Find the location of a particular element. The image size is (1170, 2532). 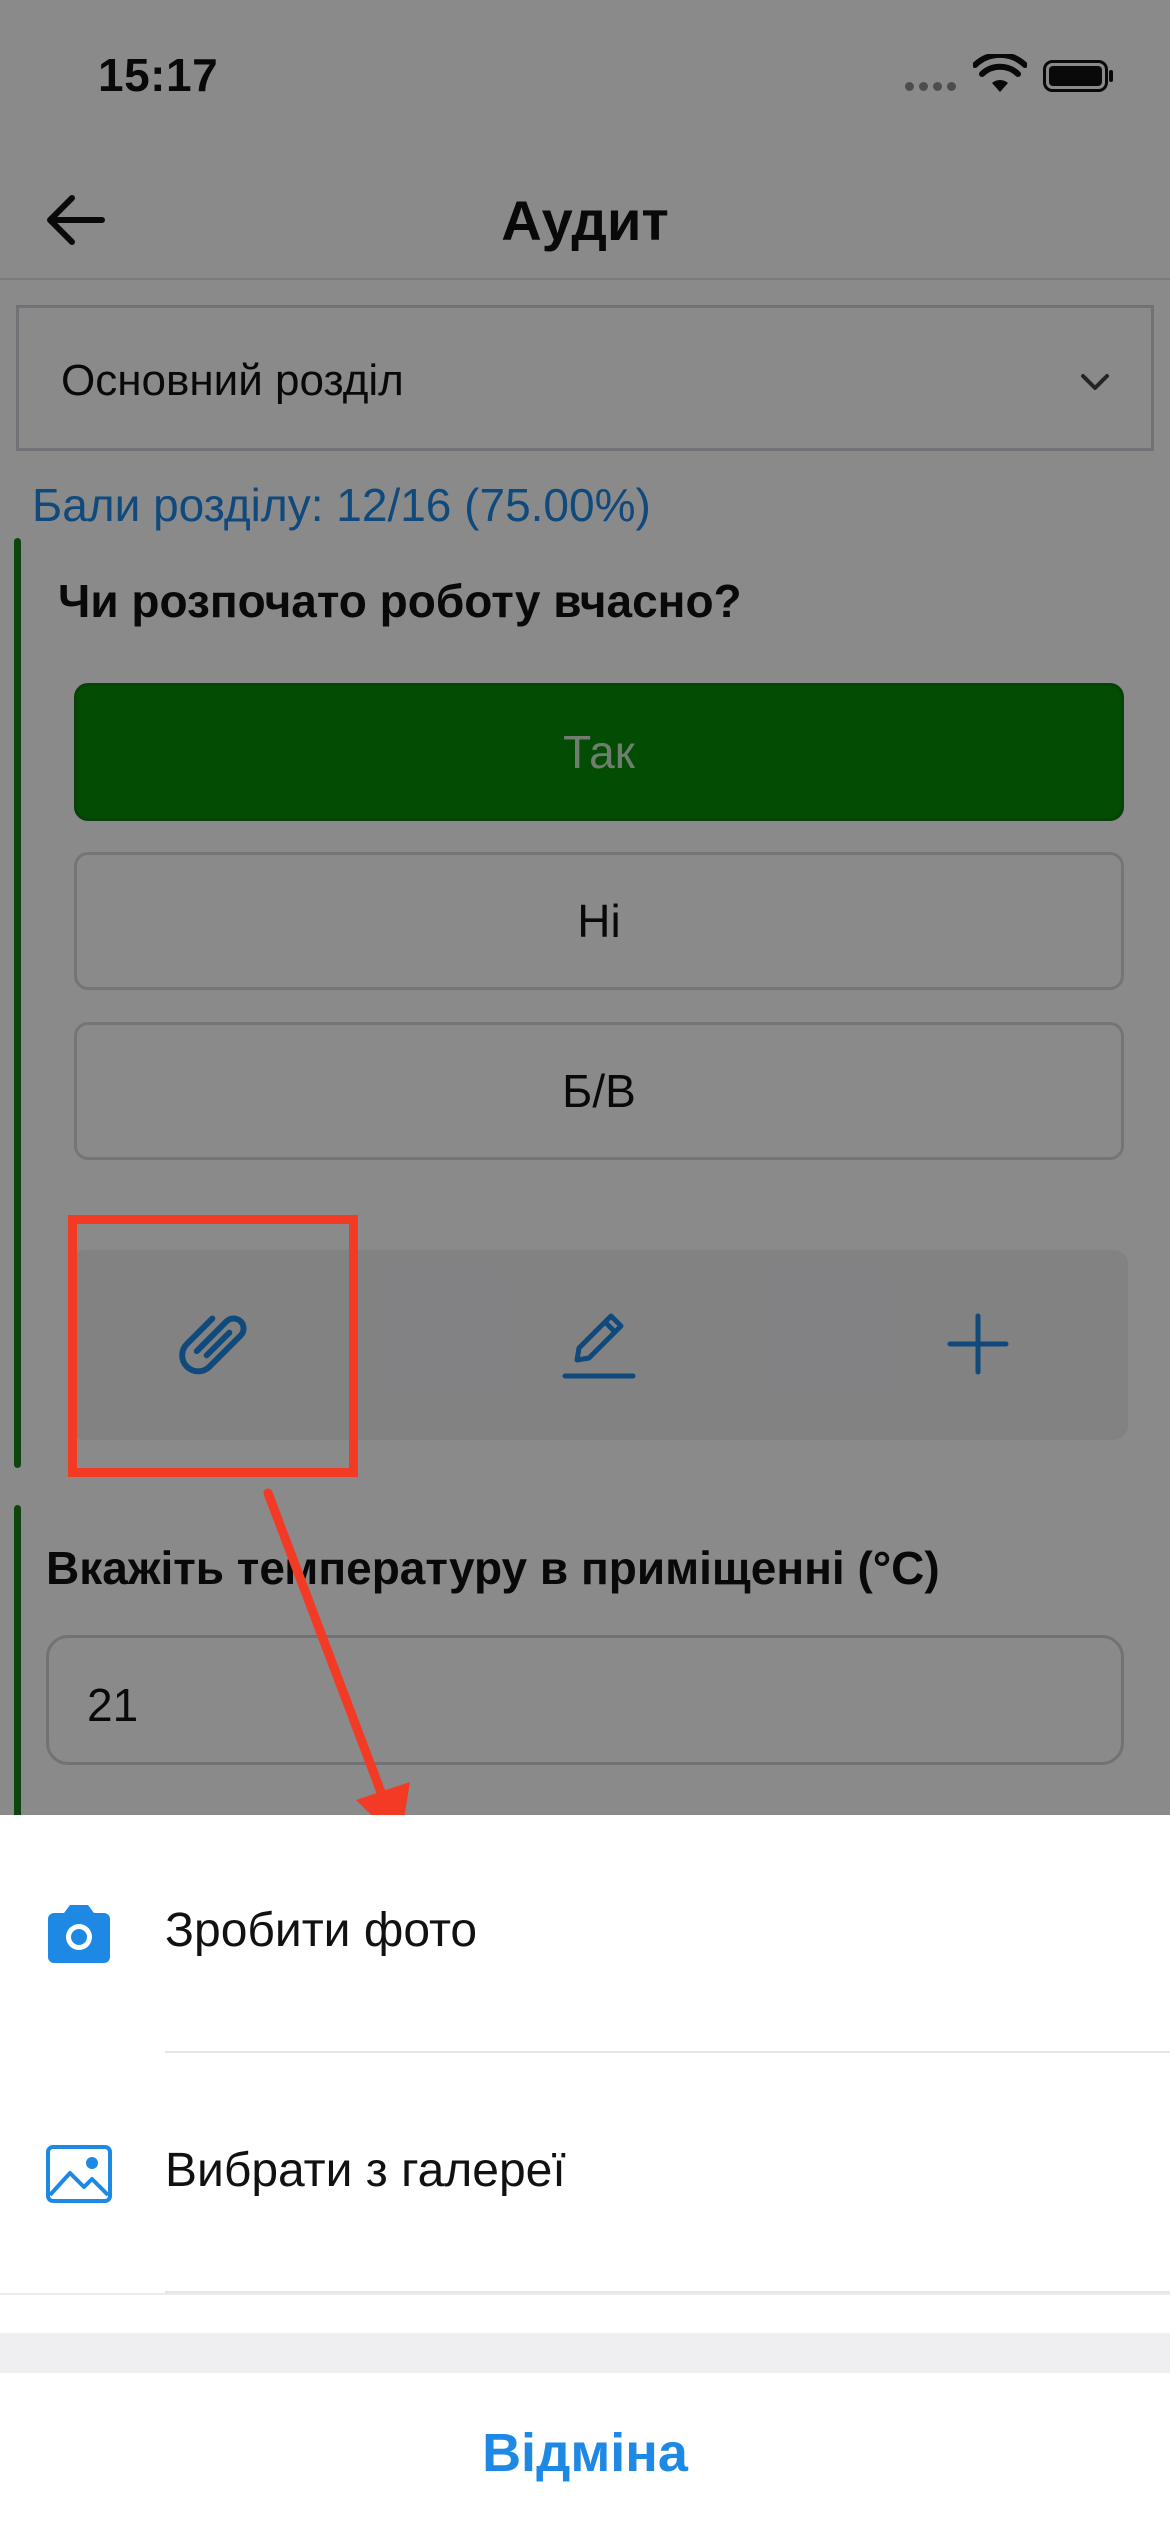

choose-from-gallery-option: Вибрати з галереї is located at coordinates (585, 2174).